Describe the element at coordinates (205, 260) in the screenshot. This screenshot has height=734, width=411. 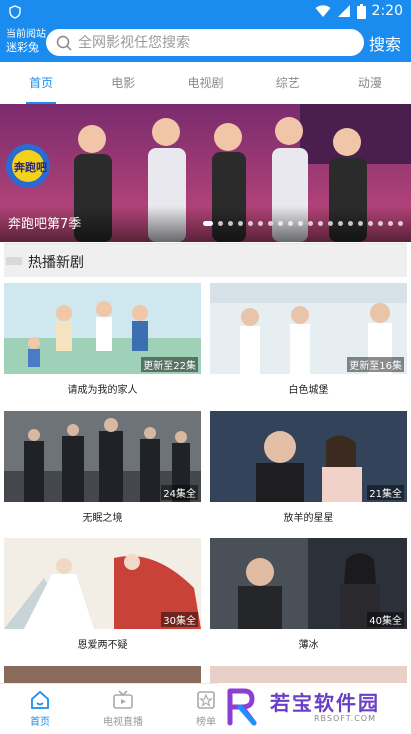
I see `section-header: 热播新剧` at that location.